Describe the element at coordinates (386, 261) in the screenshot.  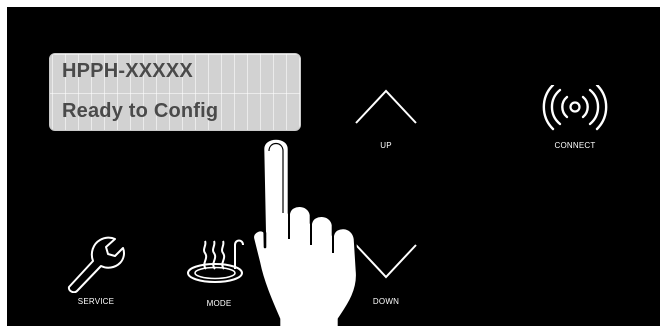
I see `chevron-down-icon` at that location.